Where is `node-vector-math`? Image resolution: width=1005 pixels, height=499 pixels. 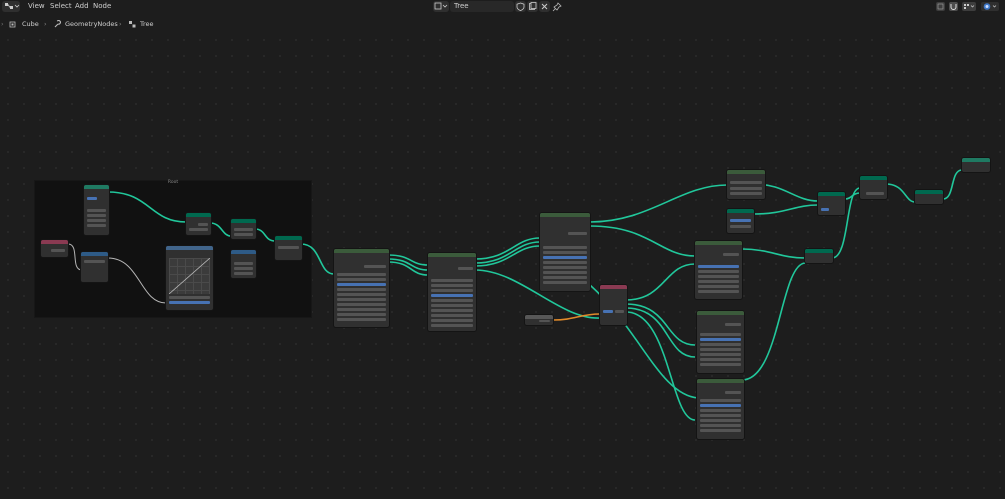
node-vector-math is located at coordinates (94, 267).